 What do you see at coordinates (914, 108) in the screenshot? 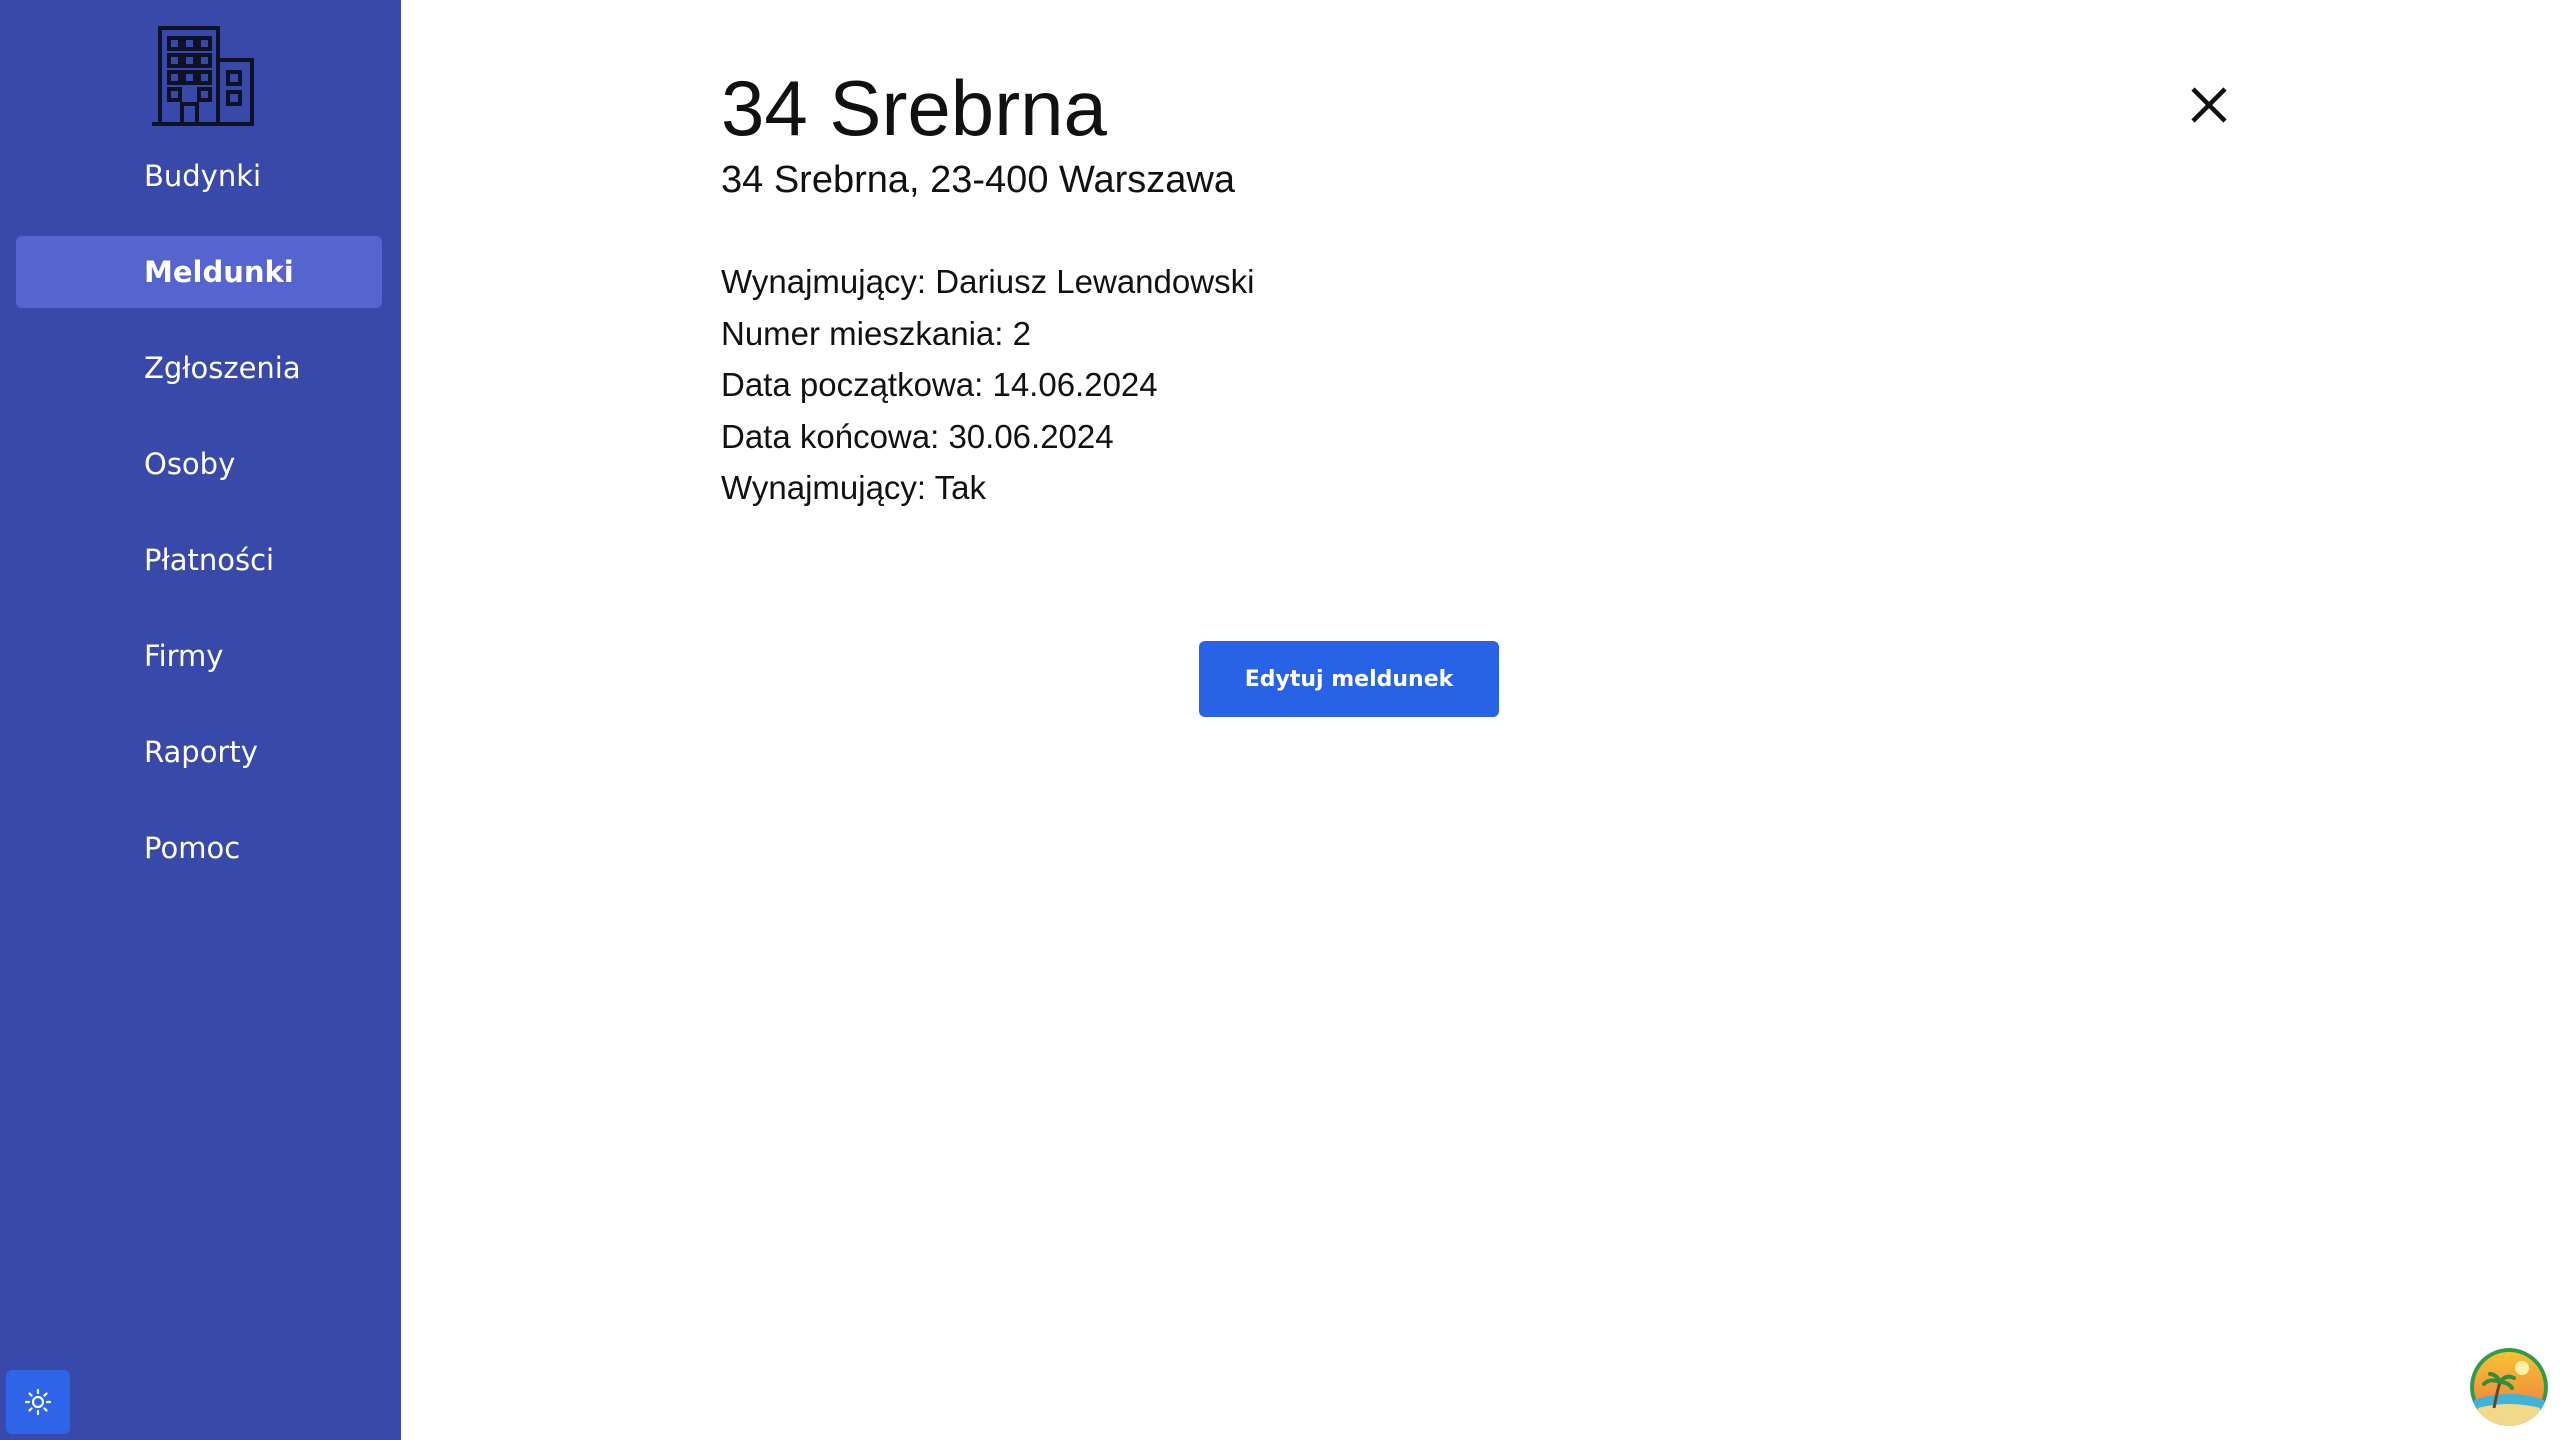
I see `page-title: 34 Srebrna` at bounding box center [914, 108].